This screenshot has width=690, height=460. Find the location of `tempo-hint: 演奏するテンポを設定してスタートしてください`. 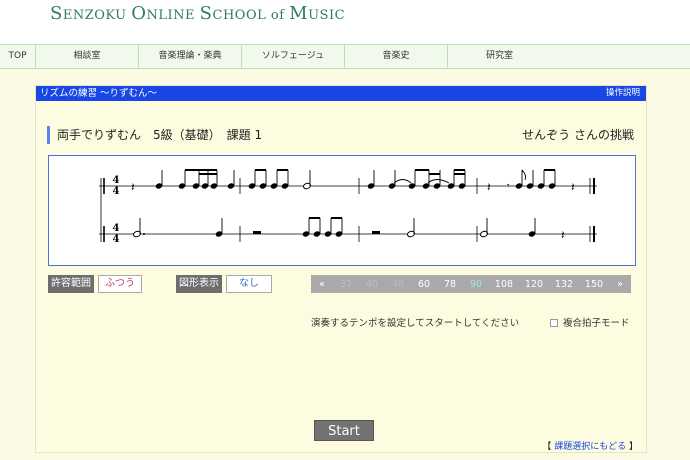

tempo-hint: 演奏するテンポを設定してスタートしてください is located at coordinates (415, 323).